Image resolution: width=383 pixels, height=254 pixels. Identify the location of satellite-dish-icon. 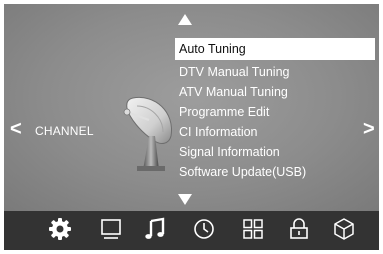
(147, 133).